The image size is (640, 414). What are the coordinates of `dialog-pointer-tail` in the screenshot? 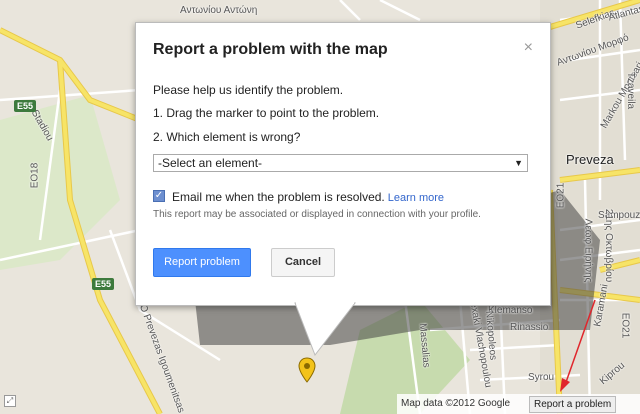 It's located at (325, 329).